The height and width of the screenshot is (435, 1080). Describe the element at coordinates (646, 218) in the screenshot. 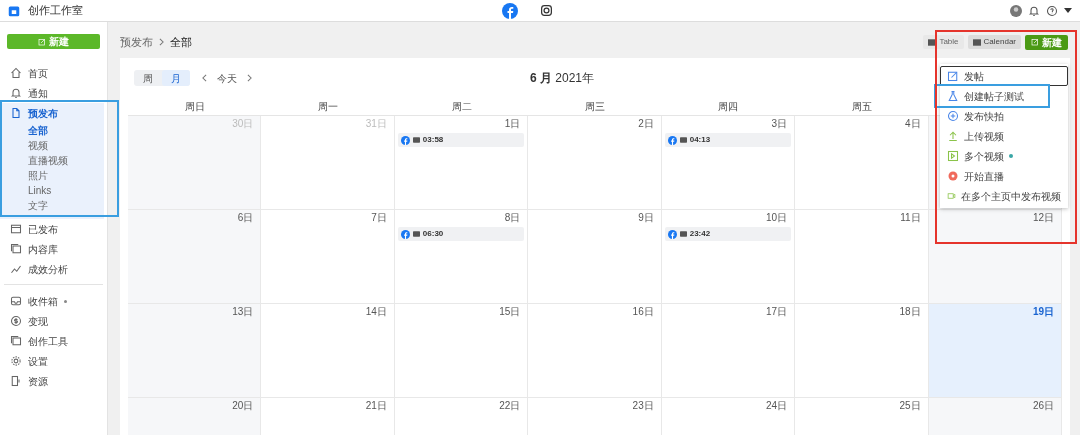

I see `day-number: 9日` at that location.